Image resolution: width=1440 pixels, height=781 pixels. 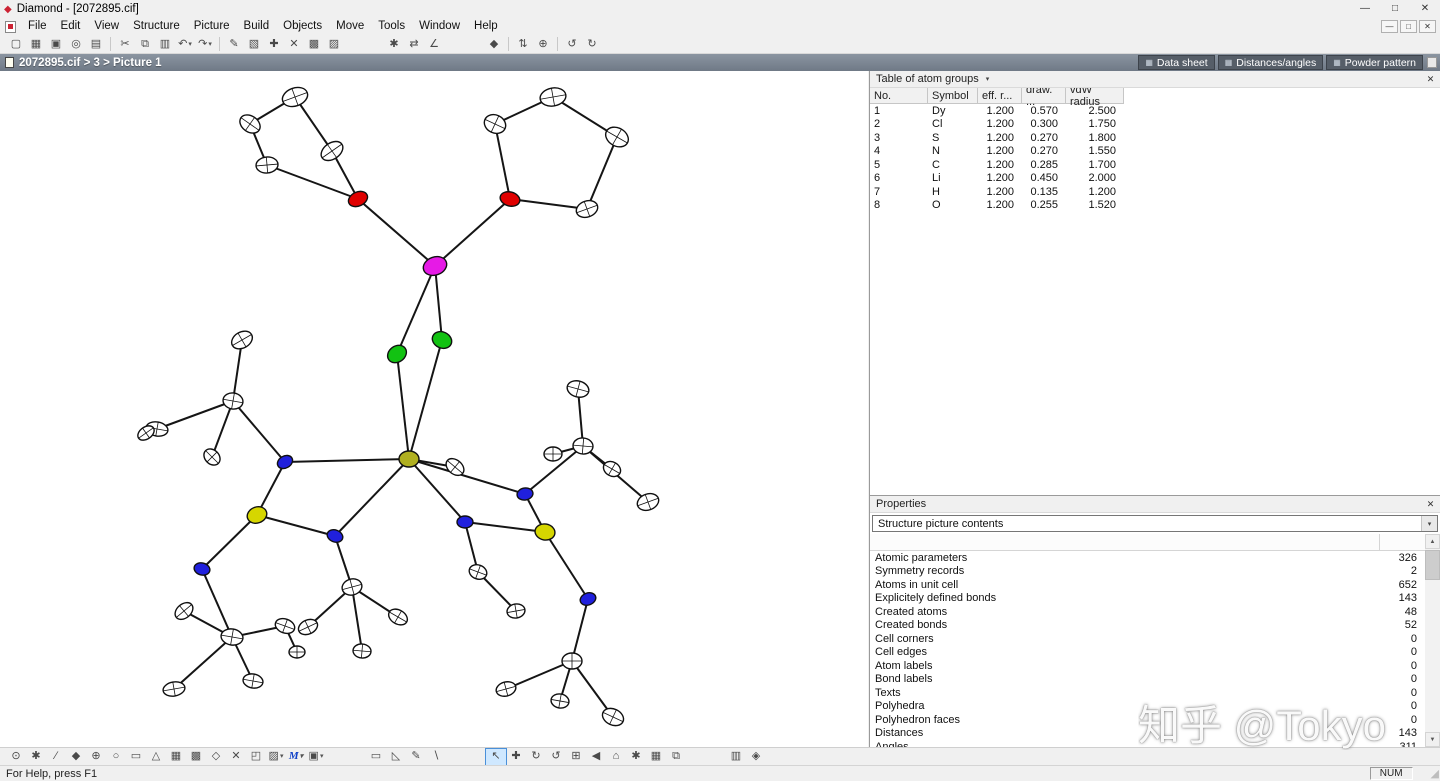 What do you see at coordinates (216, 757) in the screenshot?
I see `wireframe-icon: ◇` at bounding box center [216, 757].